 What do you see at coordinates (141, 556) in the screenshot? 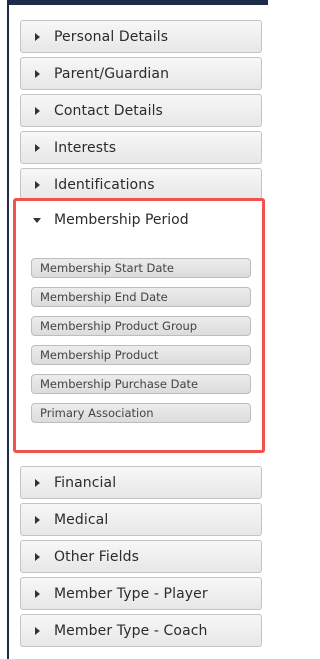
I see `panel-other-fields: Other Fields` at bounding box center [141, 556].